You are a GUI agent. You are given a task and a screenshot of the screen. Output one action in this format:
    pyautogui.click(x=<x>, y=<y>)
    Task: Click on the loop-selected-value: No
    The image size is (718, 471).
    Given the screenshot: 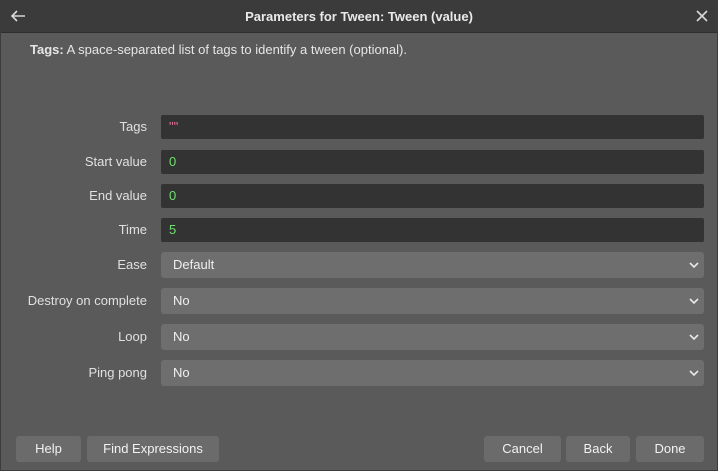 What is the action you would take?
    pyautogui.click(x=181, y=336)
    